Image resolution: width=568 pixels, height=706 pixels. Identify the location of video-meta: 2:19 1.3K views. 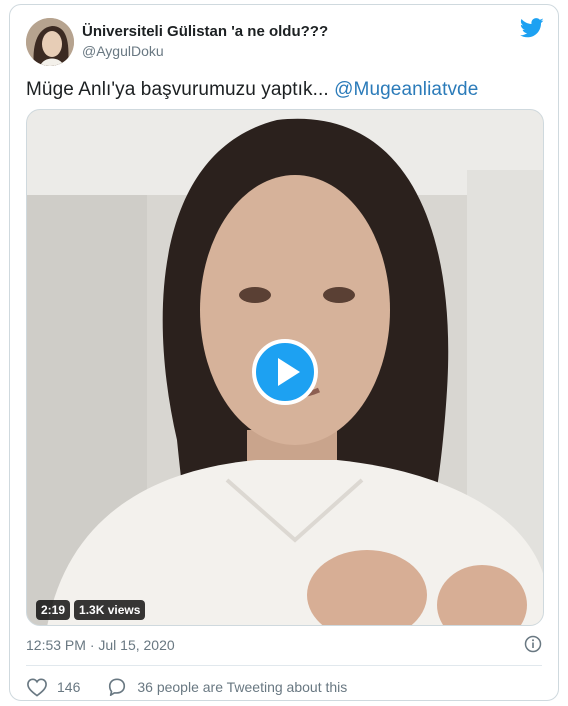
(91, 610).